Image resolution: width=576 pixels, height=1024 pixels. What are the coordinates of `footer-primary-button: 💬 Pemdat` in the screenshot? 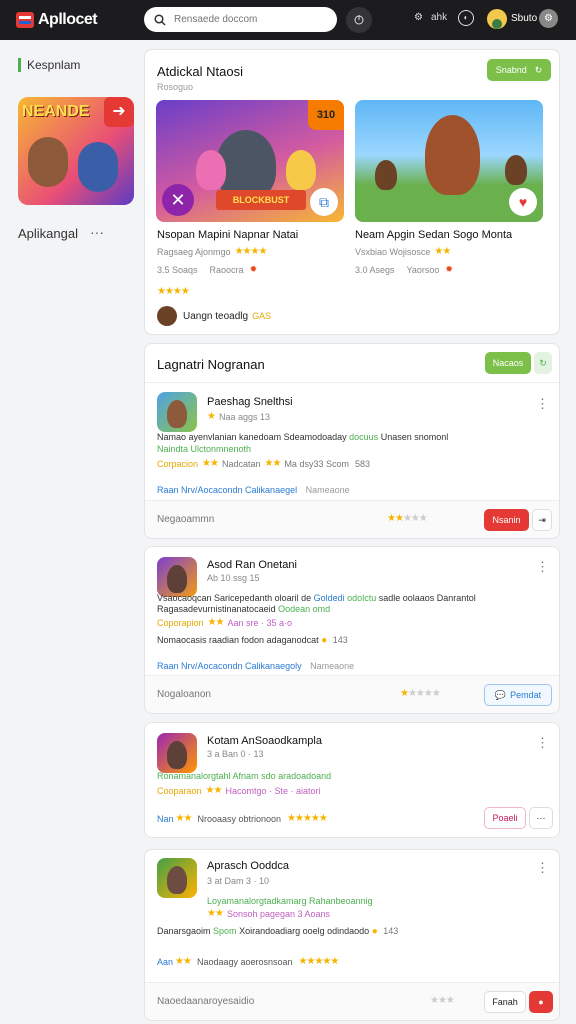 It's located at (518, 695).